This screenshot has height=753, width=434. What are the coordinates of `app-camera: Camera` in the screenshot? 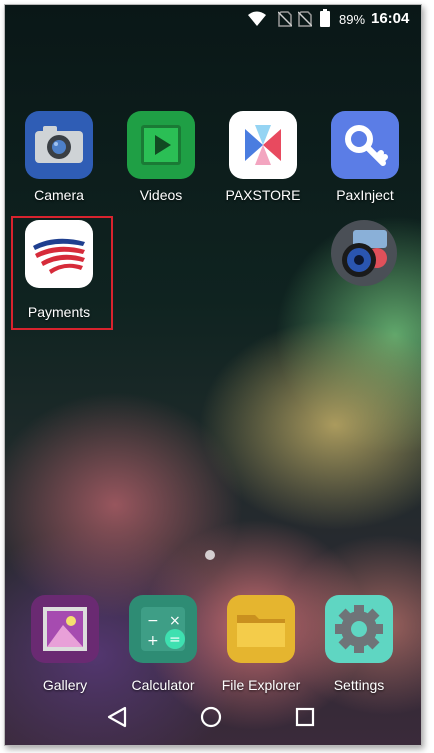 It's located at (59, 161).